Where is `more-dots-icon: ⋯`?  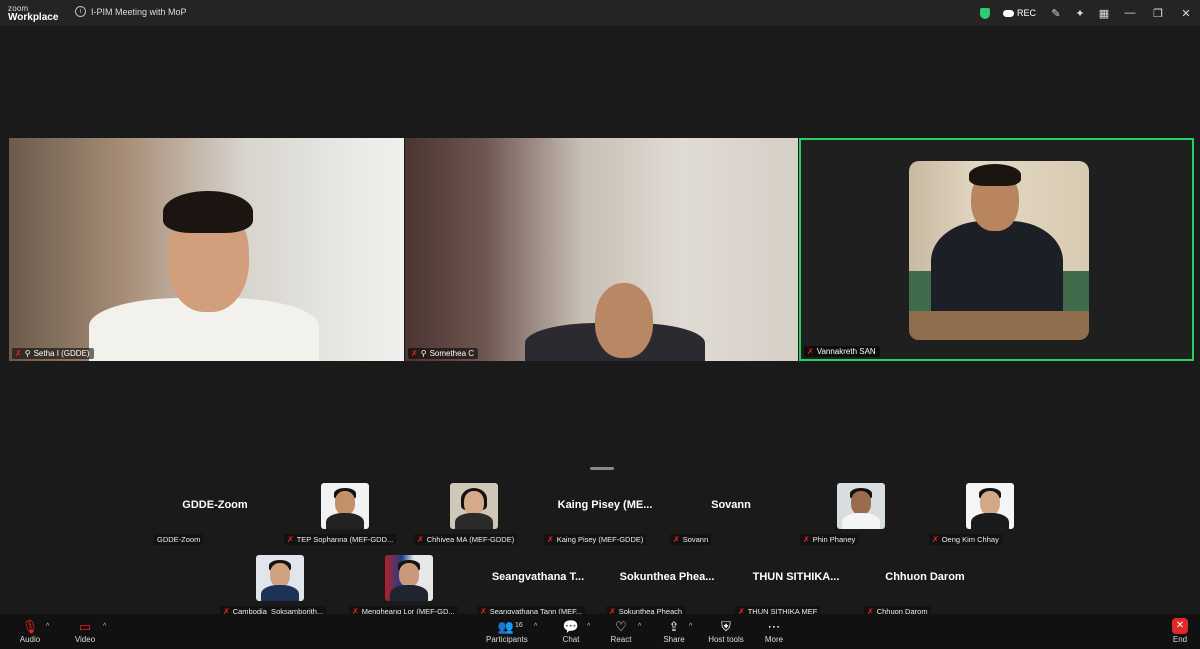 more-dots-icon: ⋯ is located at coordinates (774, 626).